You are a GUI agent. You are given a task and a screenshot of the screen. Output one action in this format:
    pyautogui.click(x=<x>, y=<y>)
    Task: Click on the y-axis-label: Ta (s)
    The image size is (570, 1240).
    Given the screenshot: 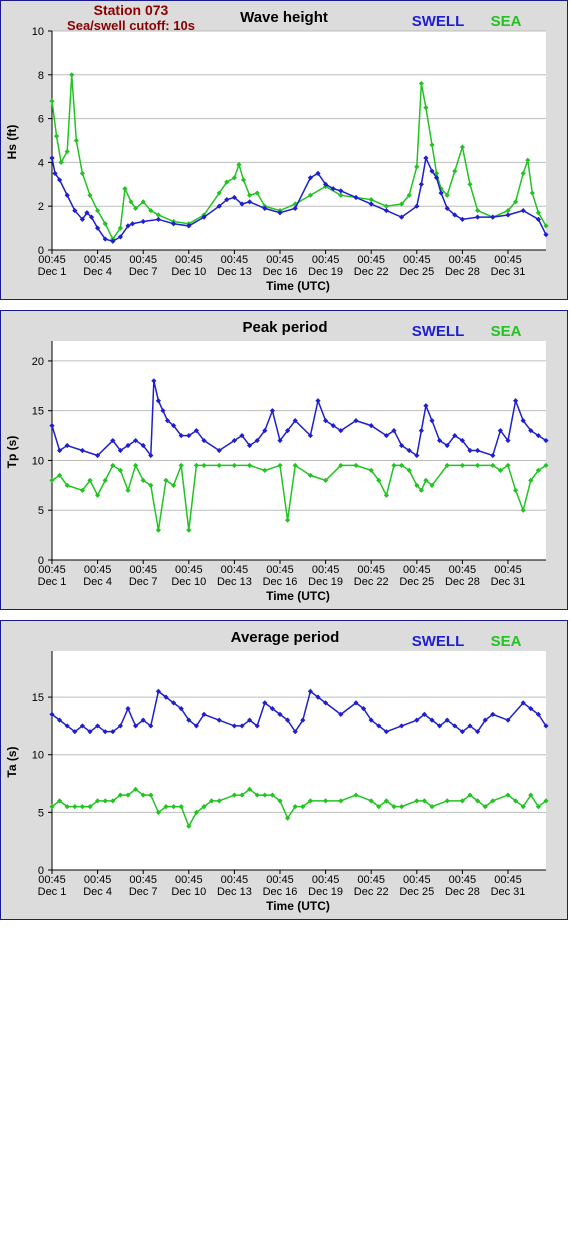 What is the action you would take?
    pyautogui.click(x=12, y=761)
    